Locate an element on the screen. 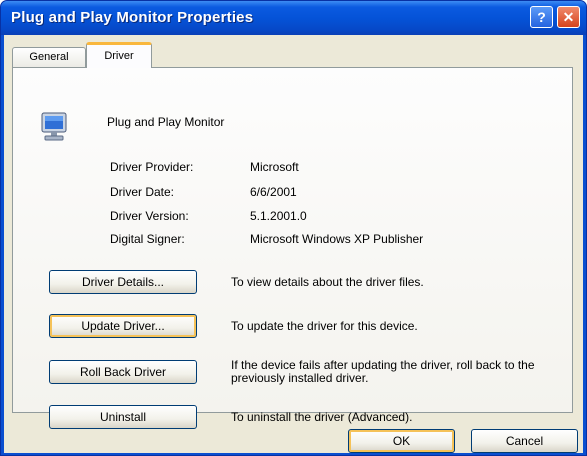  cancel-button: Cancel is located at coordinates (524, 441).